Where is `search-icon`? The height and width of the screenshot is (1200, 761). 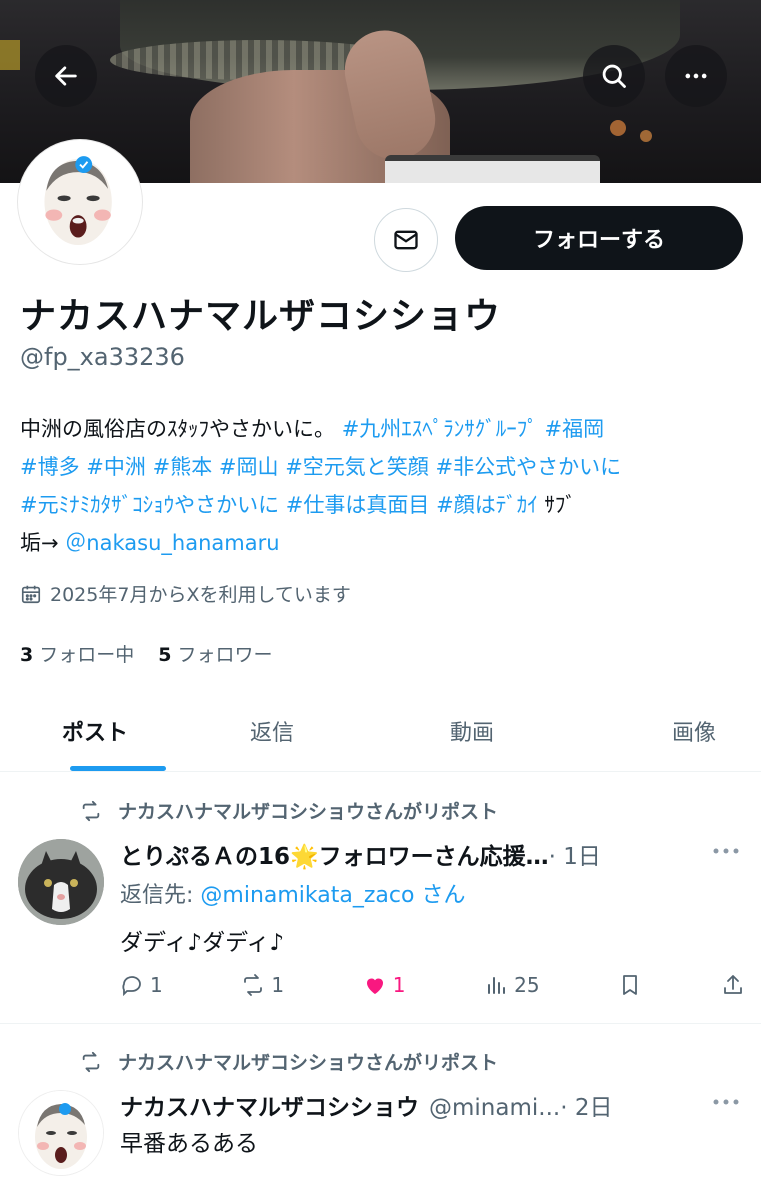 search-icon is located at coordinates (614, 76).